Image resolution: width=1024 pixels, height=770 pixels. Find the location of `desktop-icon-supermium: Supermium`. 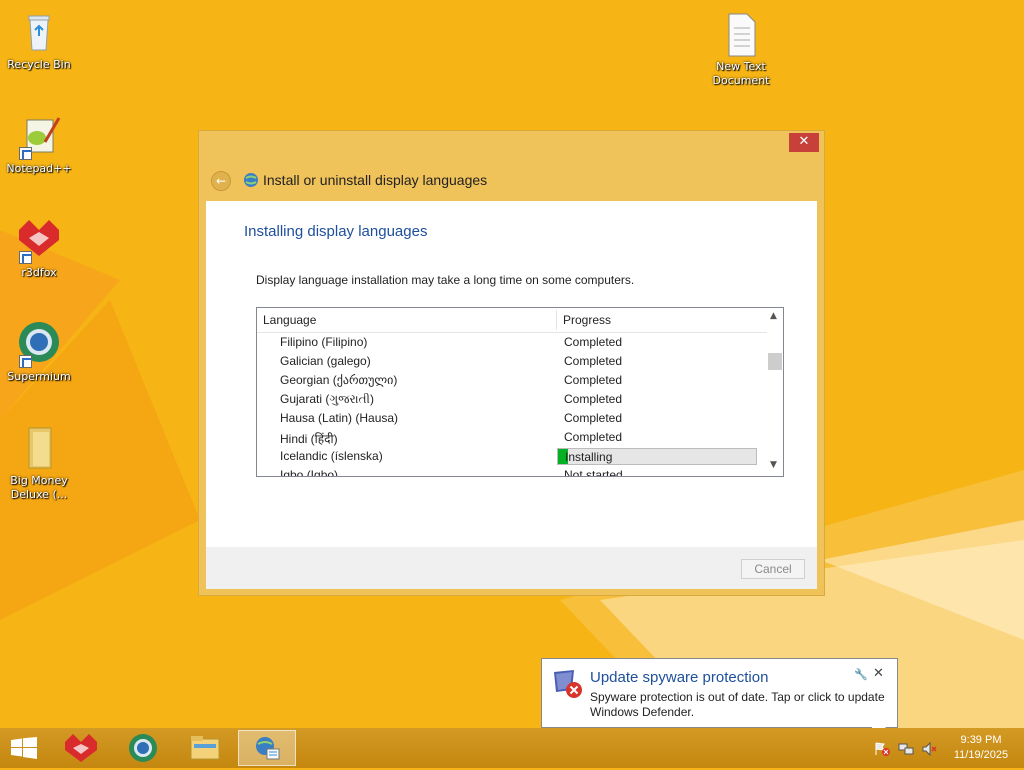

desktop-icon-supermium: Supermium is located at coordinates (39, 352).